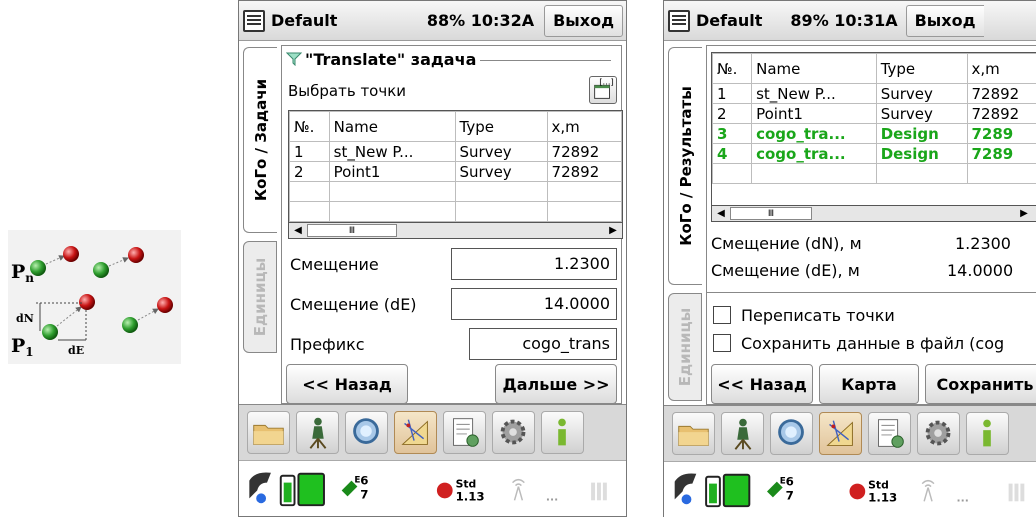 This screenshot has height=517, width=1036. I want to click on select-points-button: [...], so click(603, 90).